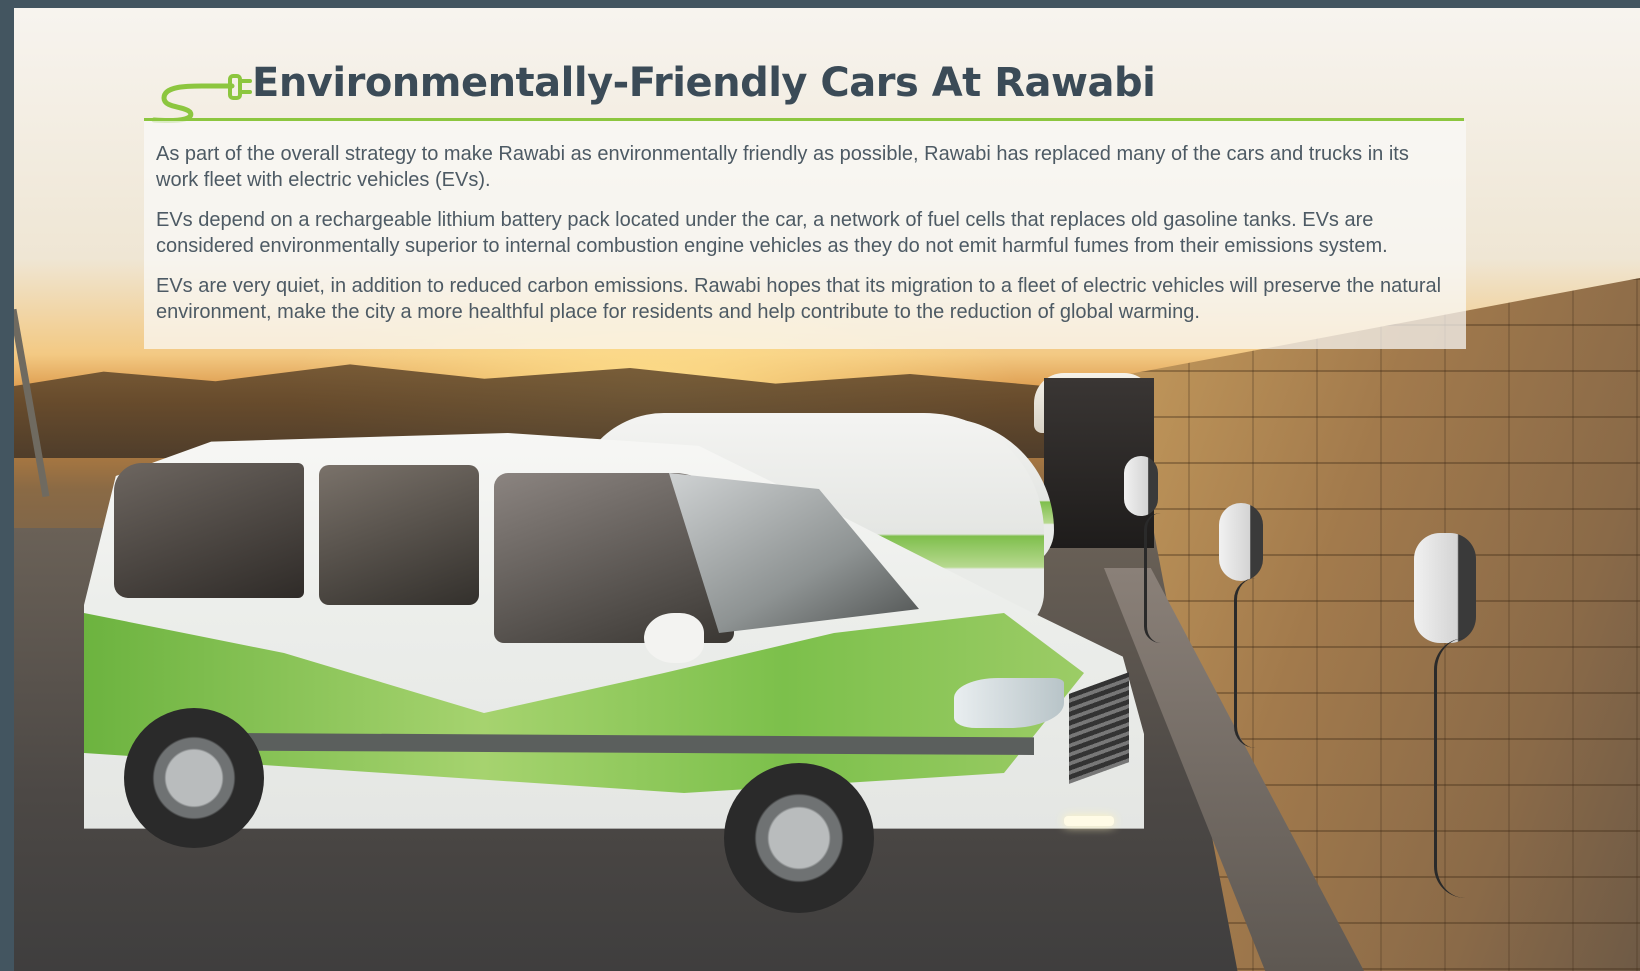  What do you see at coordinates (399, 535) in the screenshot?
I see `van-side-window` at bounding box center [399, 535].